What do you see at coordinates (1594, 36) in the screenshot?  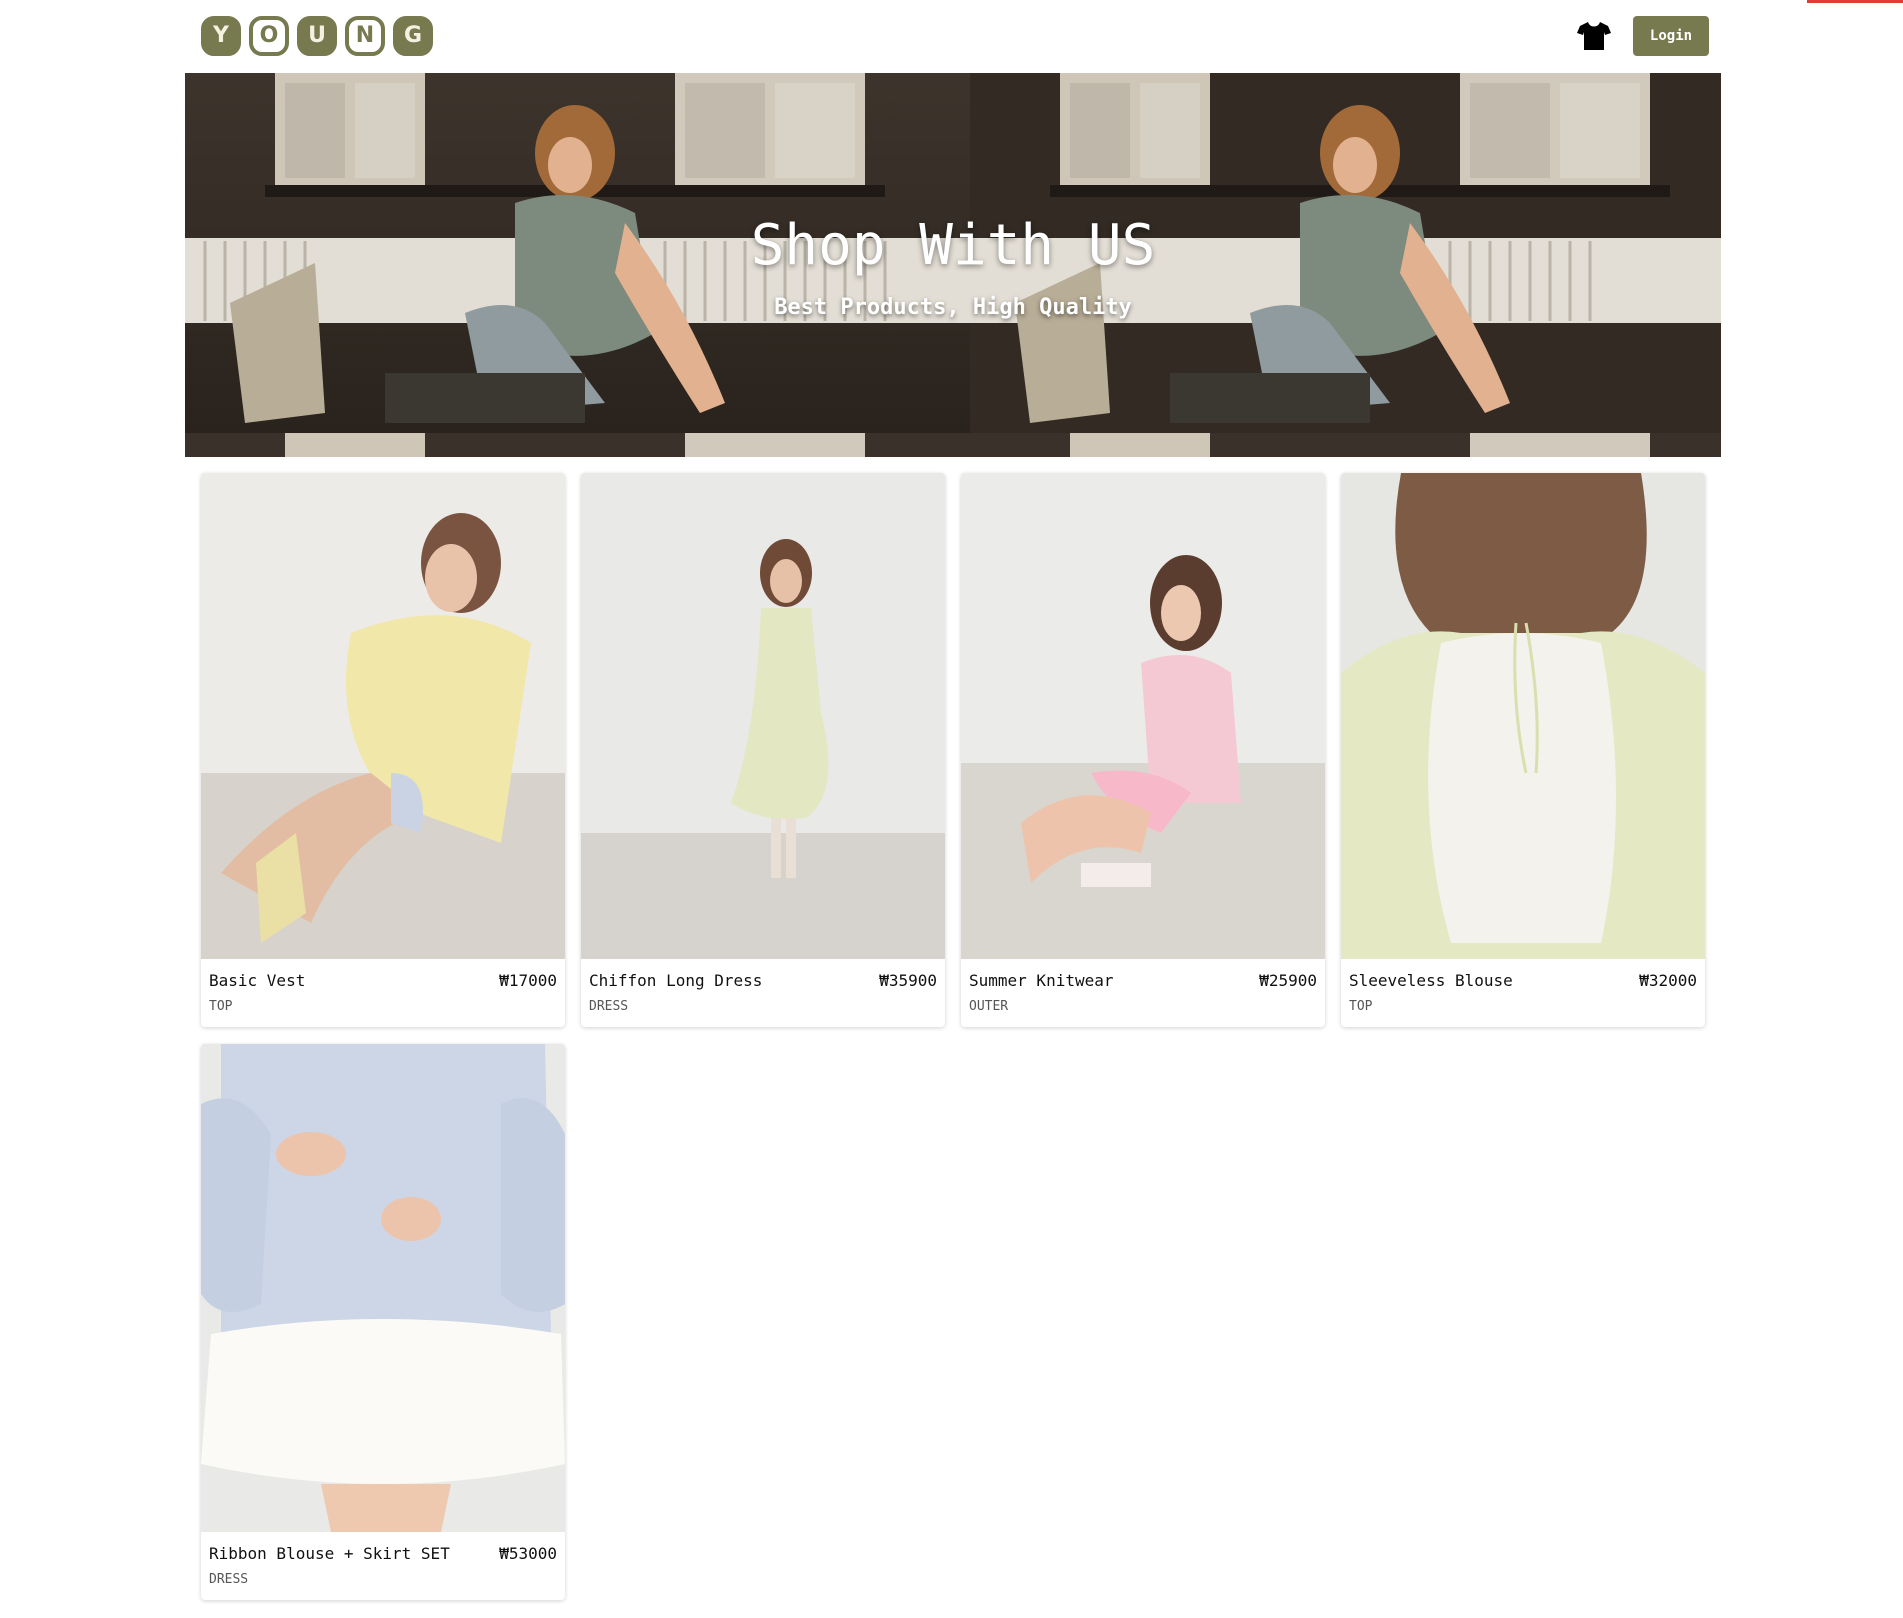 I see `tshirt-icon` at bounding box center [1594, 36].